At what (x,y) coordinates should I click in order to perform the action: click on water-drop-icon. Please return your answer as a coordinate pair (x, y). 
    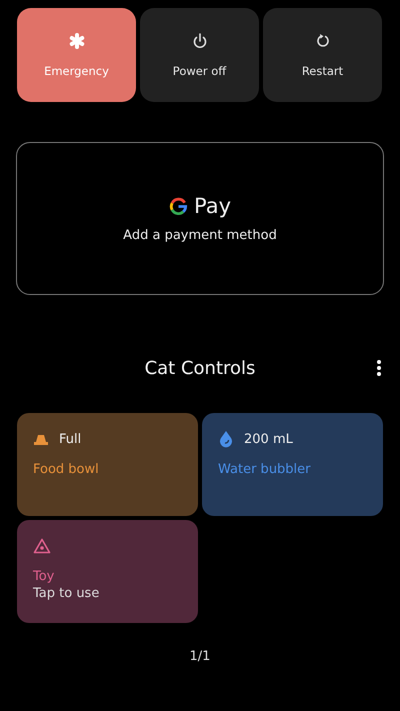
    Looking at the image, I should click on (226, 439).